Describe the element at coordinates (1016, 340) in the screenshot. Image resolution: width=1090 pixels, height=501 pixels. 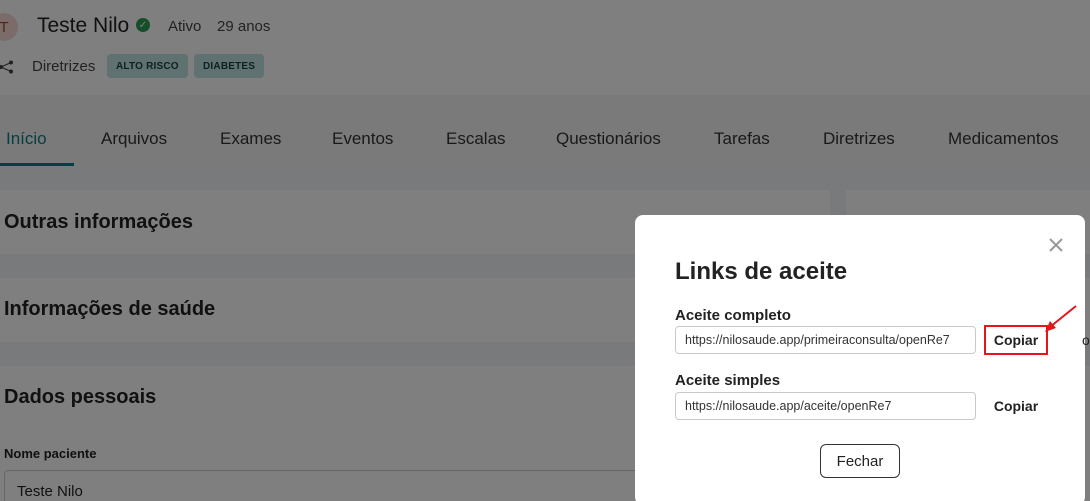
I see `copy-full-consent-button: Copiar` at that location.